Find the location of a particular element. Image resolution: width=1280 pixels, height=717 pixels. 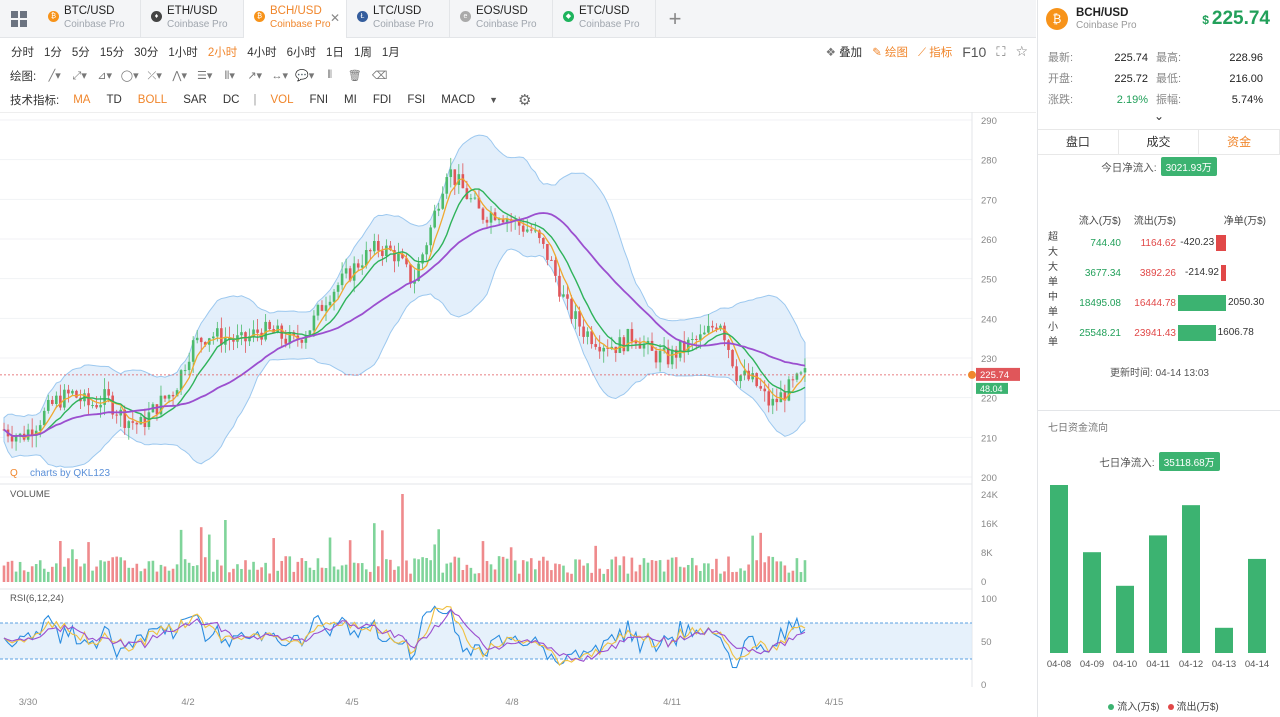

indicator-macd: MACD is located at coordinates (458, 100).